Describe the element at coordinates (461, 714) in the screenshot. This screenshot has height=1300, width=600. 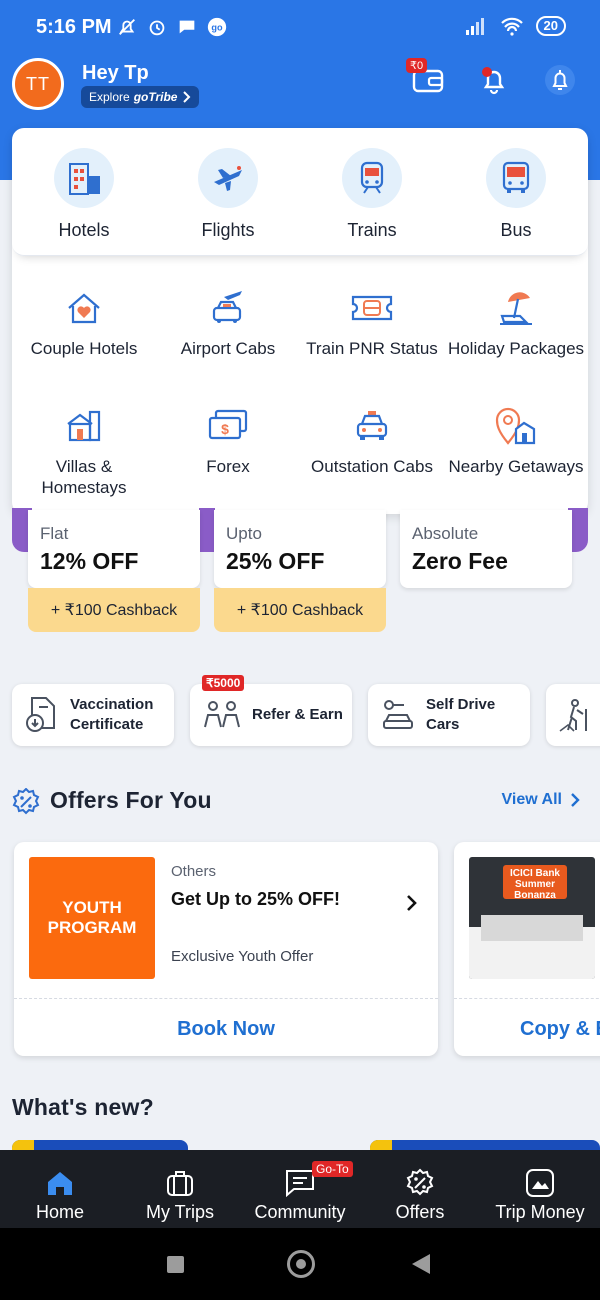
I see `self-drive-cars-label: Self Drive Cars` at that location.